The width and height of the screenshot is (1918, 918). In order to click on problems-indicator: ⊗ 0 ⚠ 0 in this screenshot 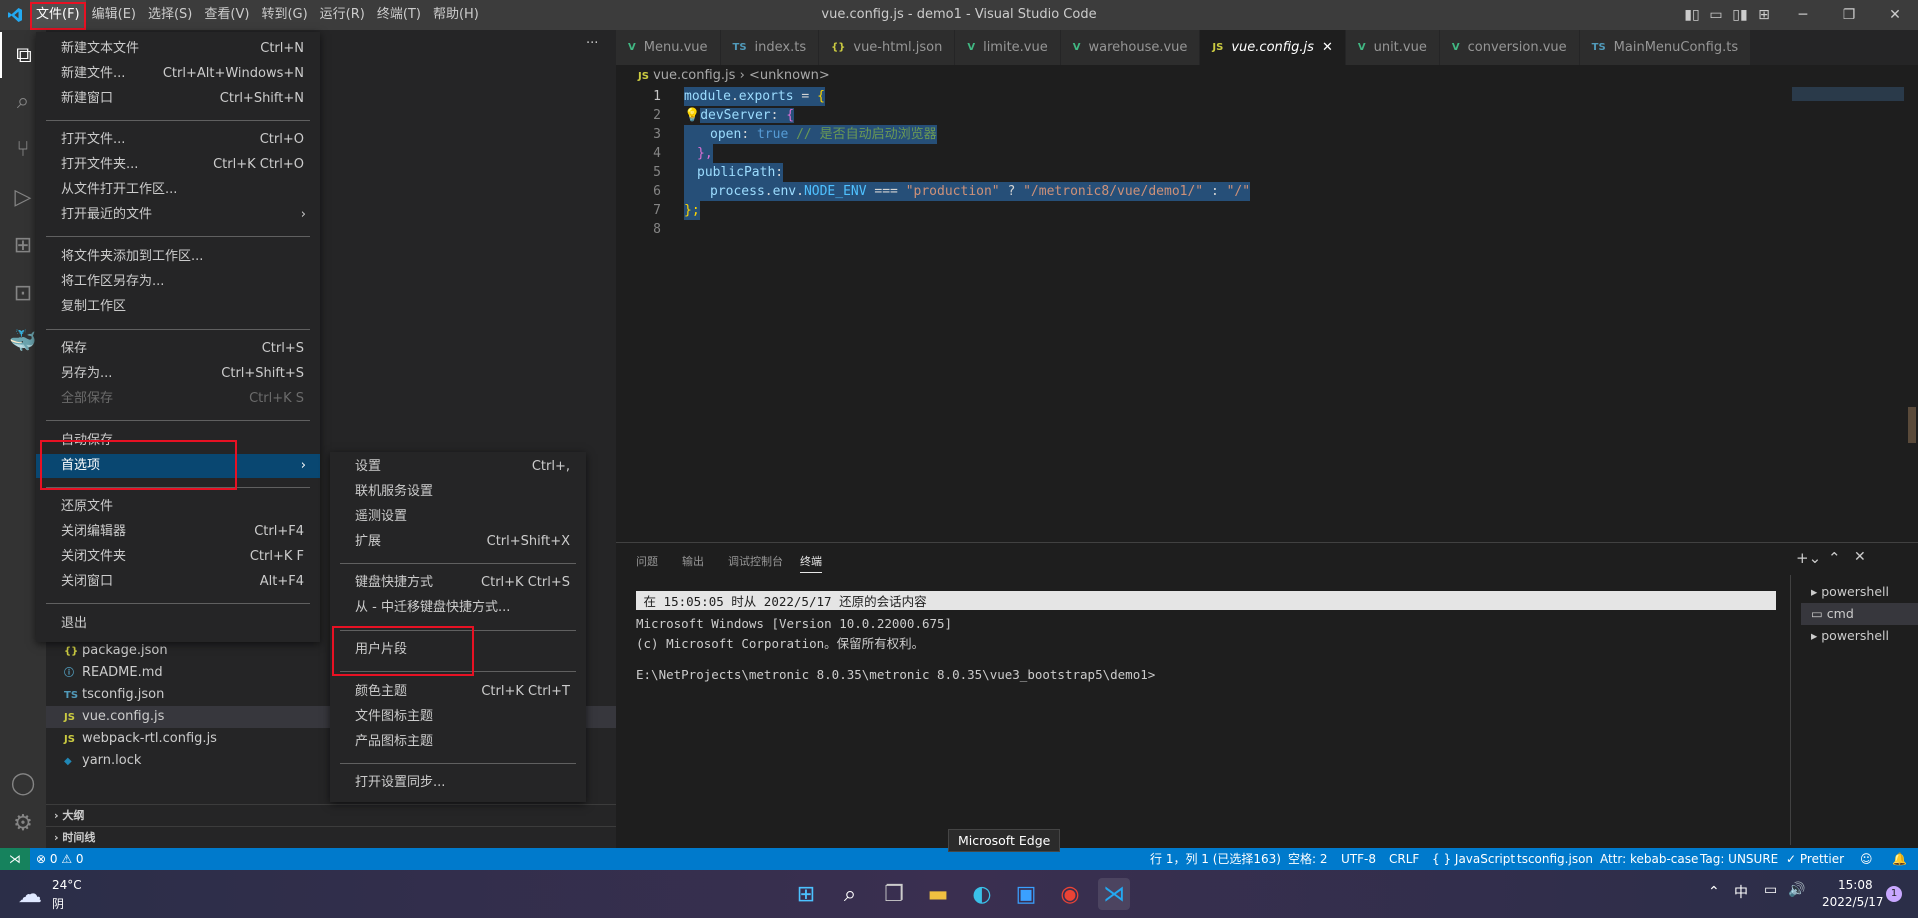, I will do `click(60, 859)`.